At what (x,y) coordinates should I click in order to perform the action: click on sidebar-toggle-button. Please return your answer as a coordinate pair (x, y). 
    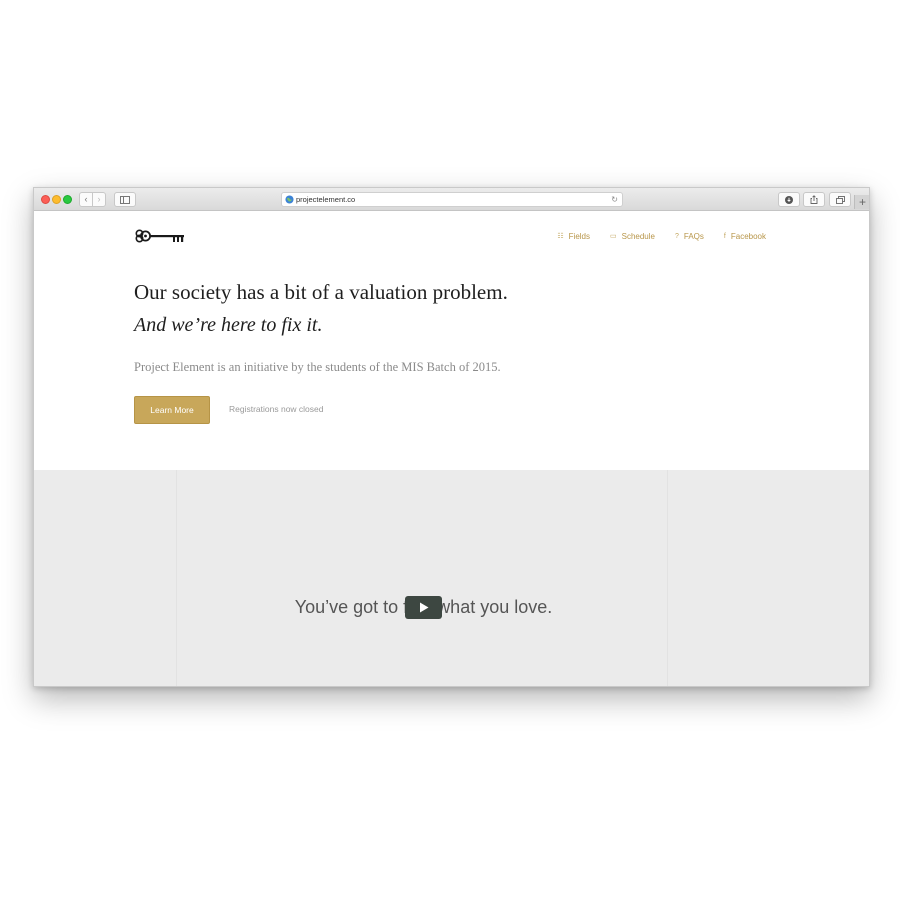
    Looking at the image, I should click on (125, 199).